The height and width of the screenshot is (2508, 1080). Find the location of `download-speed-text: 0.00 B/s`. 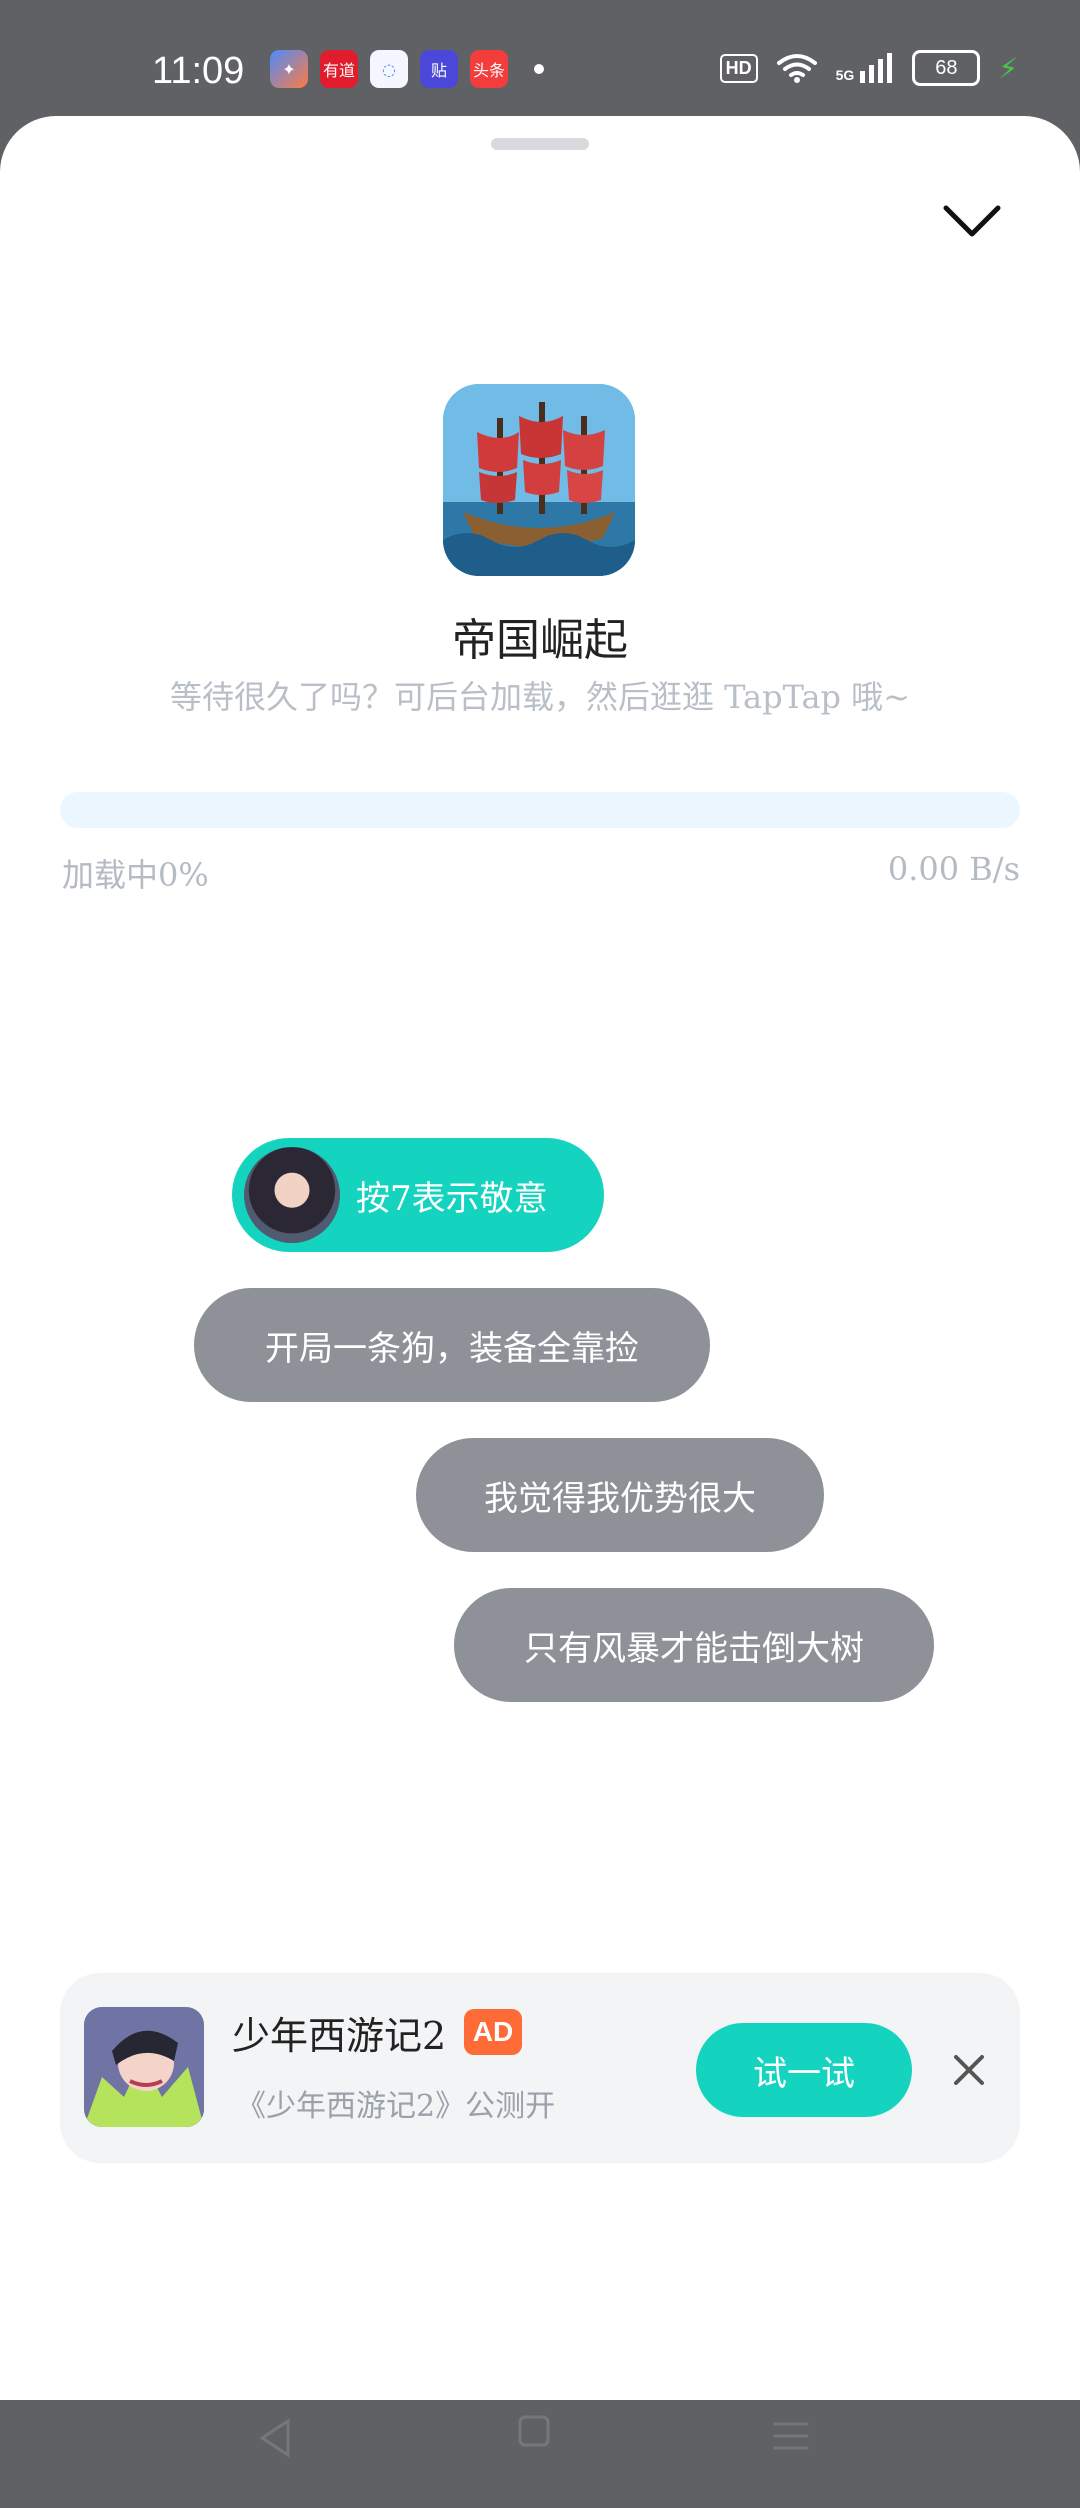

download-speed-text: 0.00 B/s is located at coordinates (953, 869).